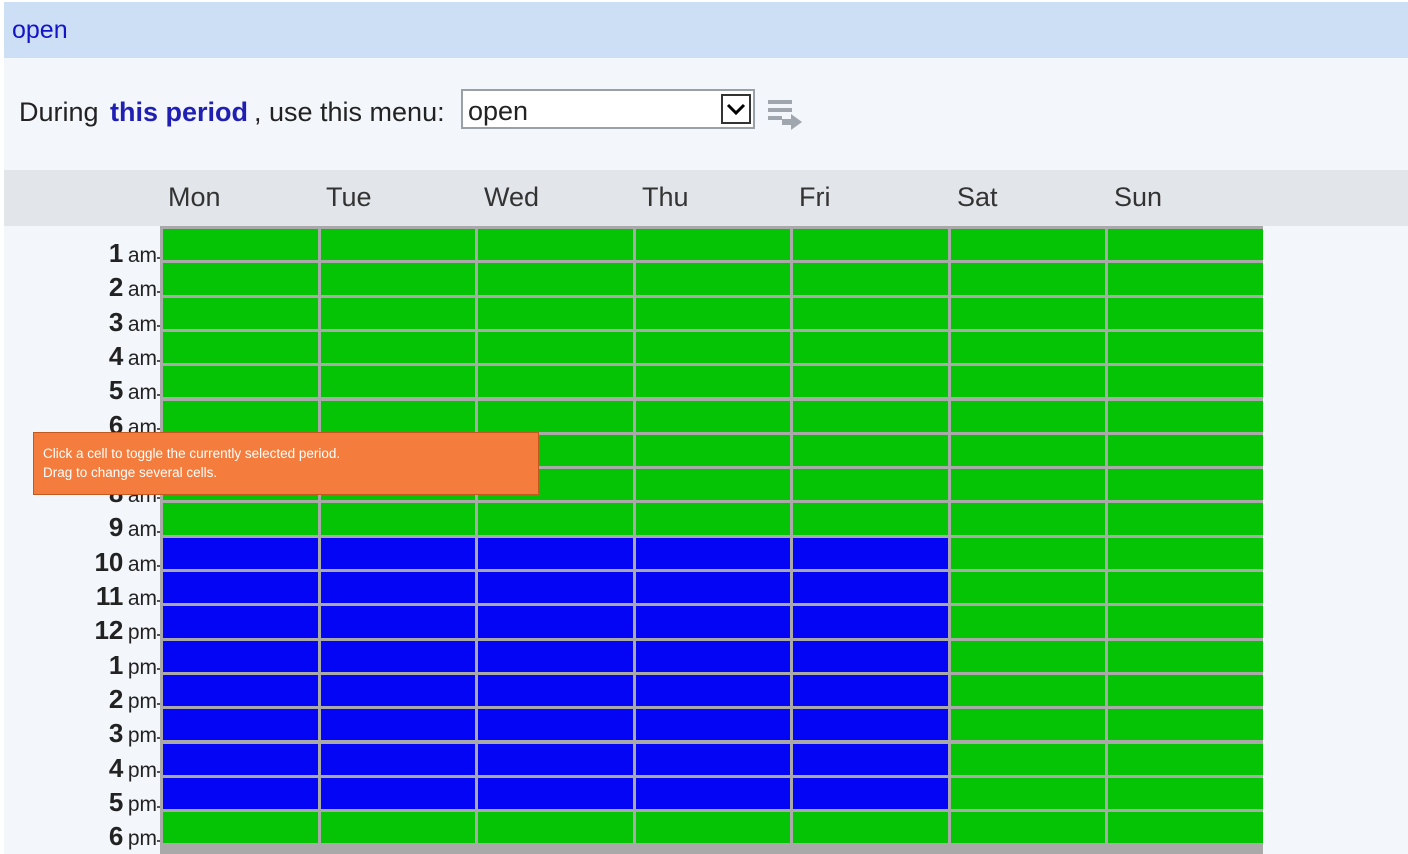 The width and height of the screenshot is (1408, 854). I want to click on apply-menu-icon, so click(786, 117).